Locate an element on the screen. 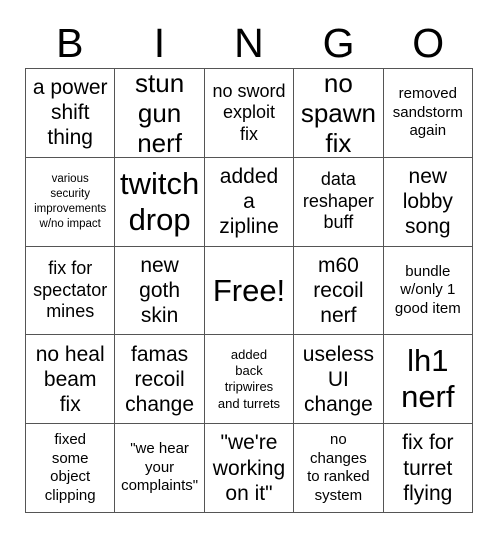 The image size is (500, 544). bingo-cell-label: famas recoil change is located at coordinates (160, 379).